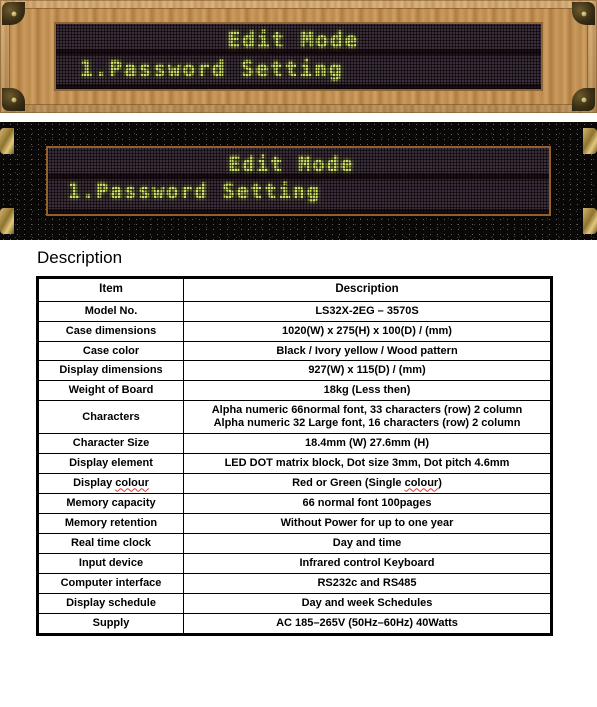 This screenshot has height=707, width=597. What do you see at coordinates (367, 289) in the screenshot?
I see `column-header-description: Description` at bounding box center [367, 289].